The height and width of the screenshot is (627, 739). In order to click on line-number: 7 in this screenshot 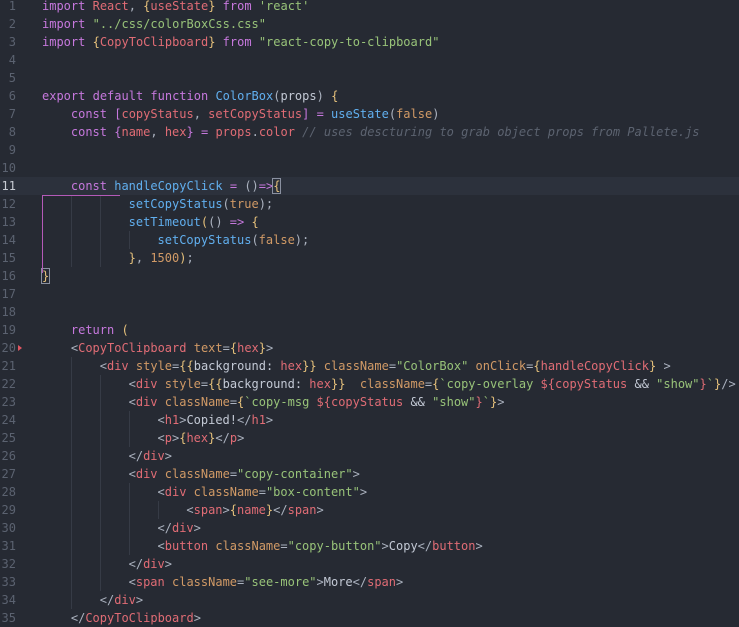, I will do `click(12, 114)`.